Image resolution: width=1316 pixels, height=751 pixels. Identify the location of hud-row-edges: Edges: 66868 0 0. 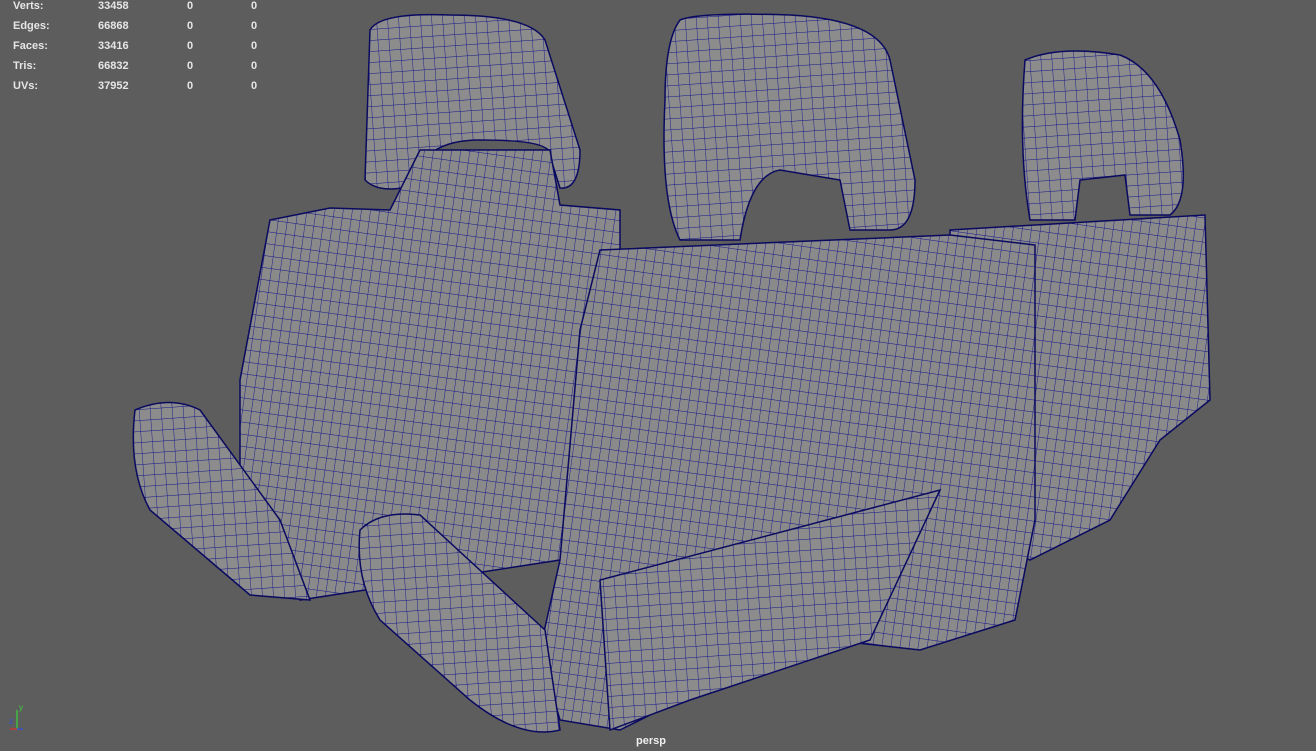
(143, 30).